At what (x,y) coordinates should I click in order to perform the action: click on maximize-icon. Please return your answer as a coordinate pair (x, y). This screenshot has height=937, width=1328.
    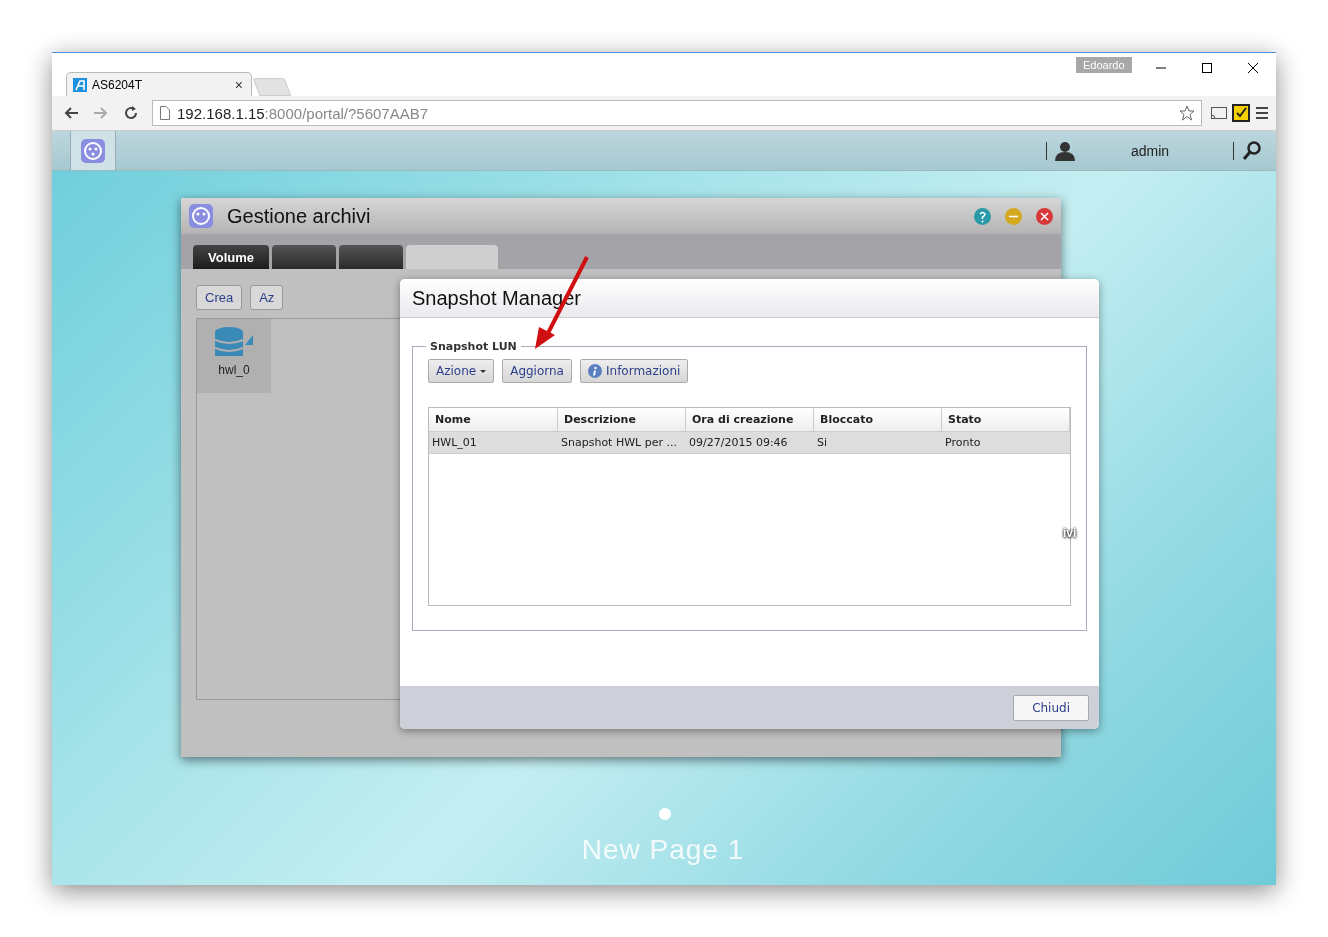
    Looking at the image, I should click on (1207, 68).